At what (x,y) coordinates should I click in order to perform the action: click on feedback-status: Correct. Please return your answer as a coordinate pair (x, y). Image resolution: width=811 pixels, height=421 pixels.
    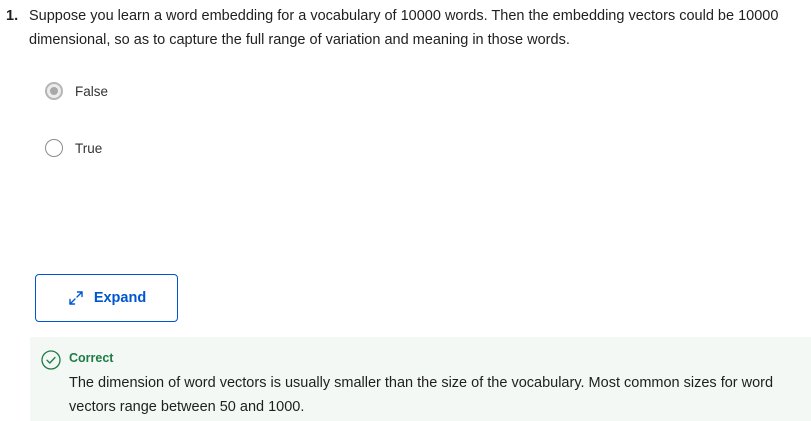
    Looking at the image, I should click on (91, 358).